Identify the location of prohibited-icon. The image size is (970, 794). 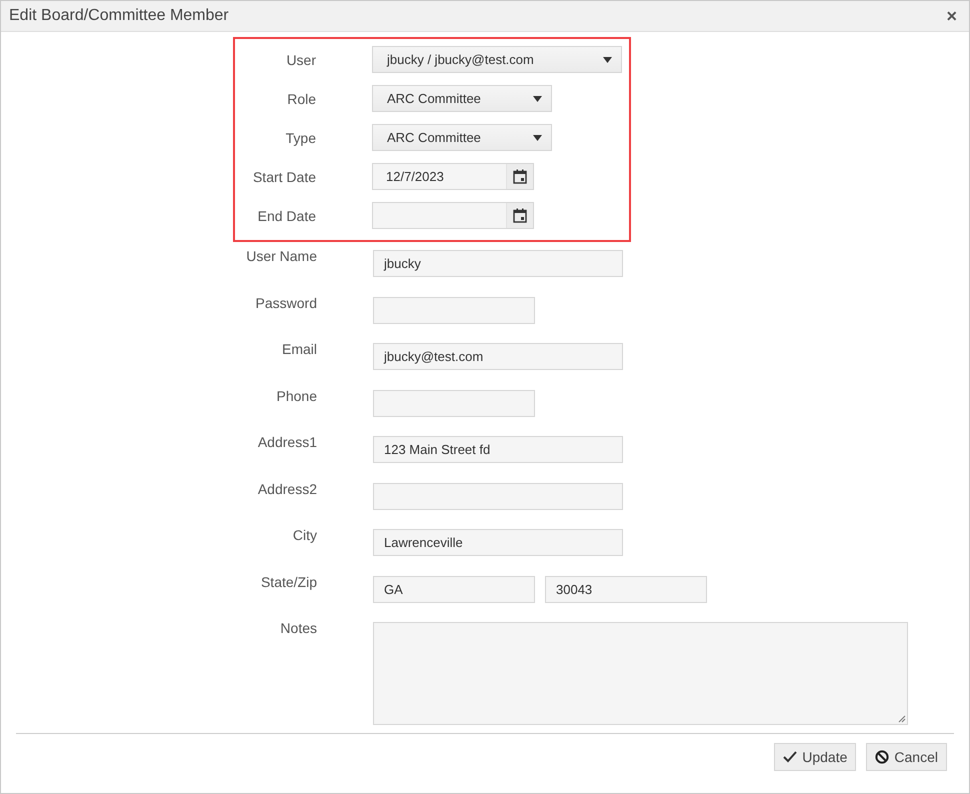
(882, 757).